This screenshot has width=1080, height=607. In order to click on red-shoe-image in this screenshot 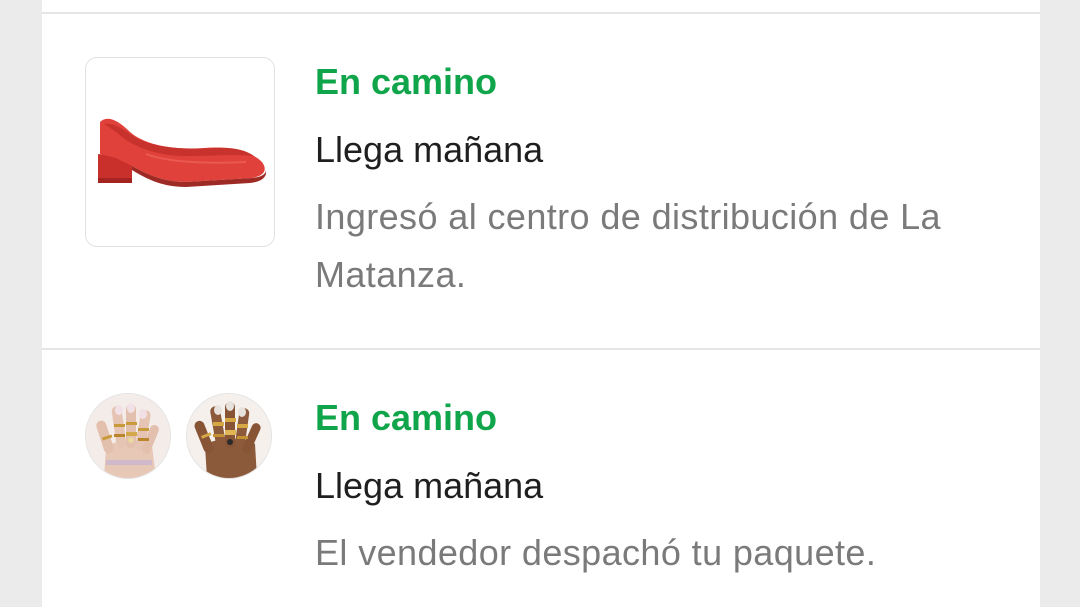, I will do `click(182, 152)`.